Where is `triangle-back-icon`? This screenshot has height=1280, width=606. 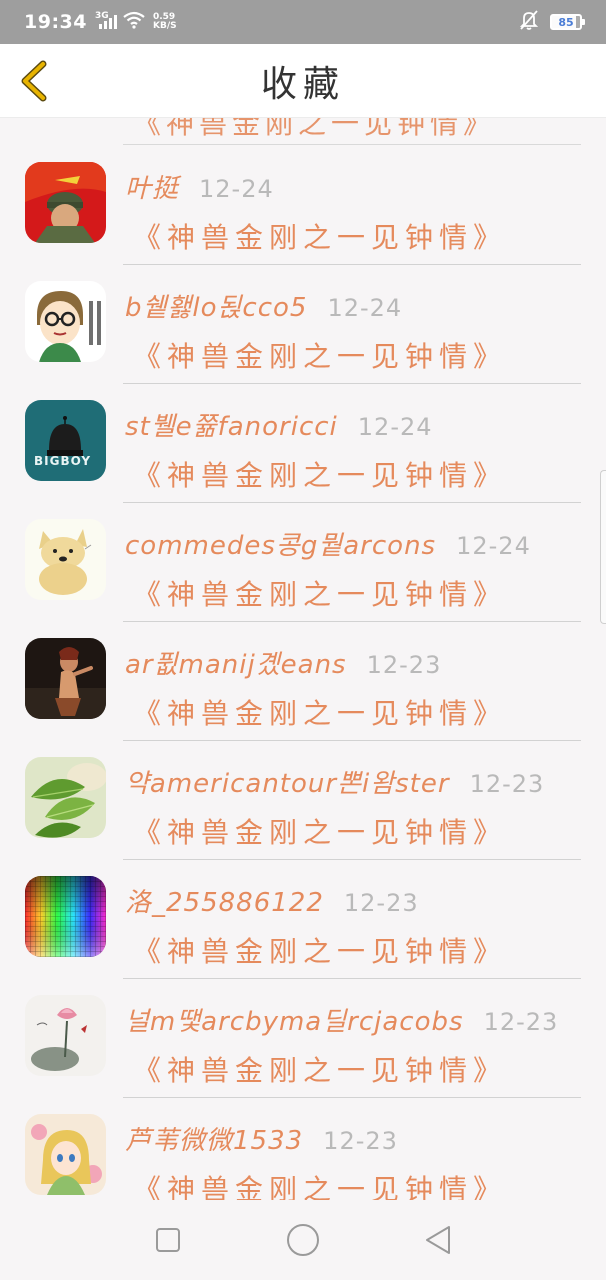
triangle-back-icon is located at coordinates (438, 1240).